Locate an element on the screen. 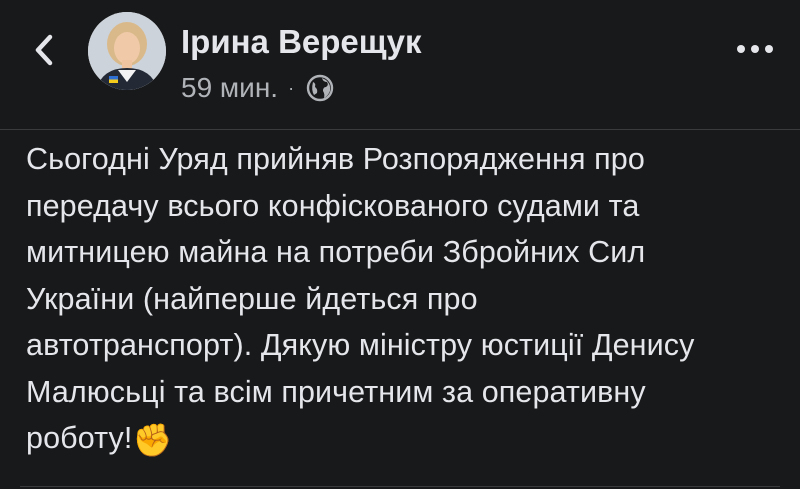 This screenshot has width=800, height=489. avatar is located at coordinates (127, 51).